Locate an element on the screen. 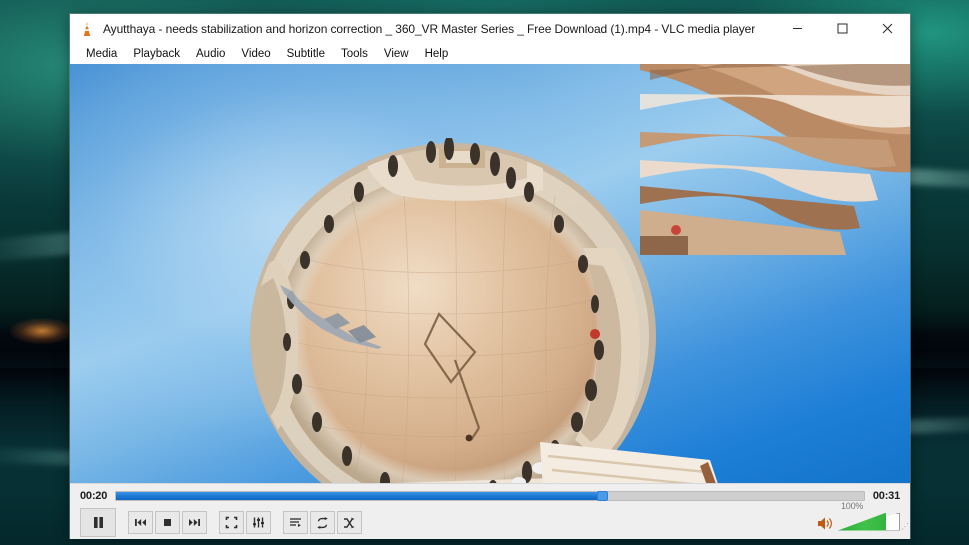 This screenshot has width=969, height=545. menu-item-audio: Audio is located at coordinates (210, 54).